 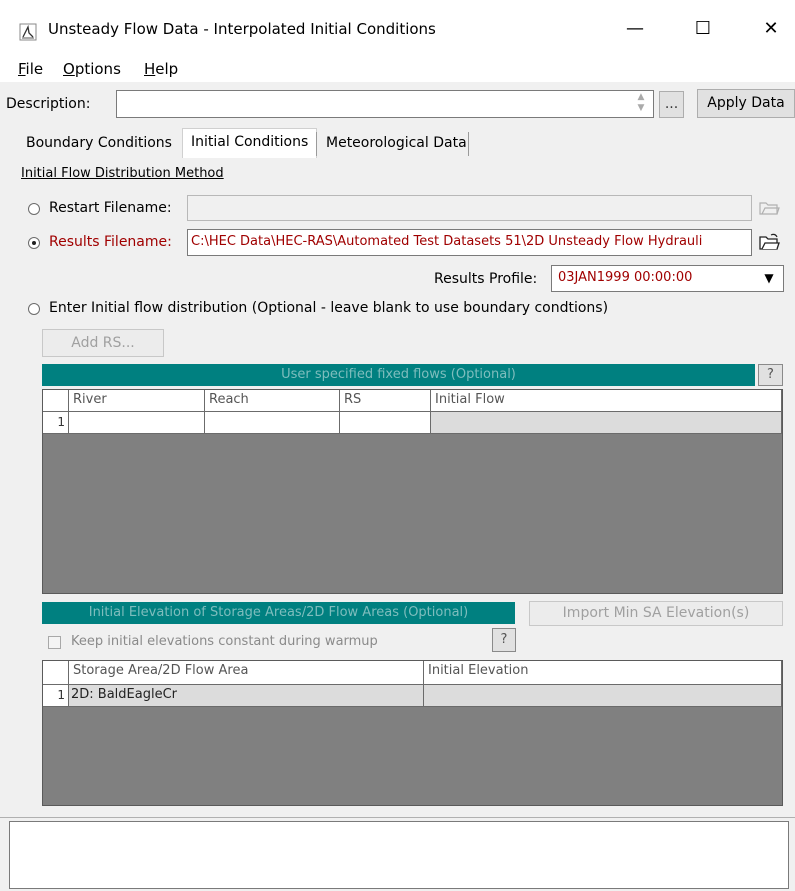 What do you see at coordinates (397, 817) in the screenshot?
I see `divider` at bounding box center [397, 817].